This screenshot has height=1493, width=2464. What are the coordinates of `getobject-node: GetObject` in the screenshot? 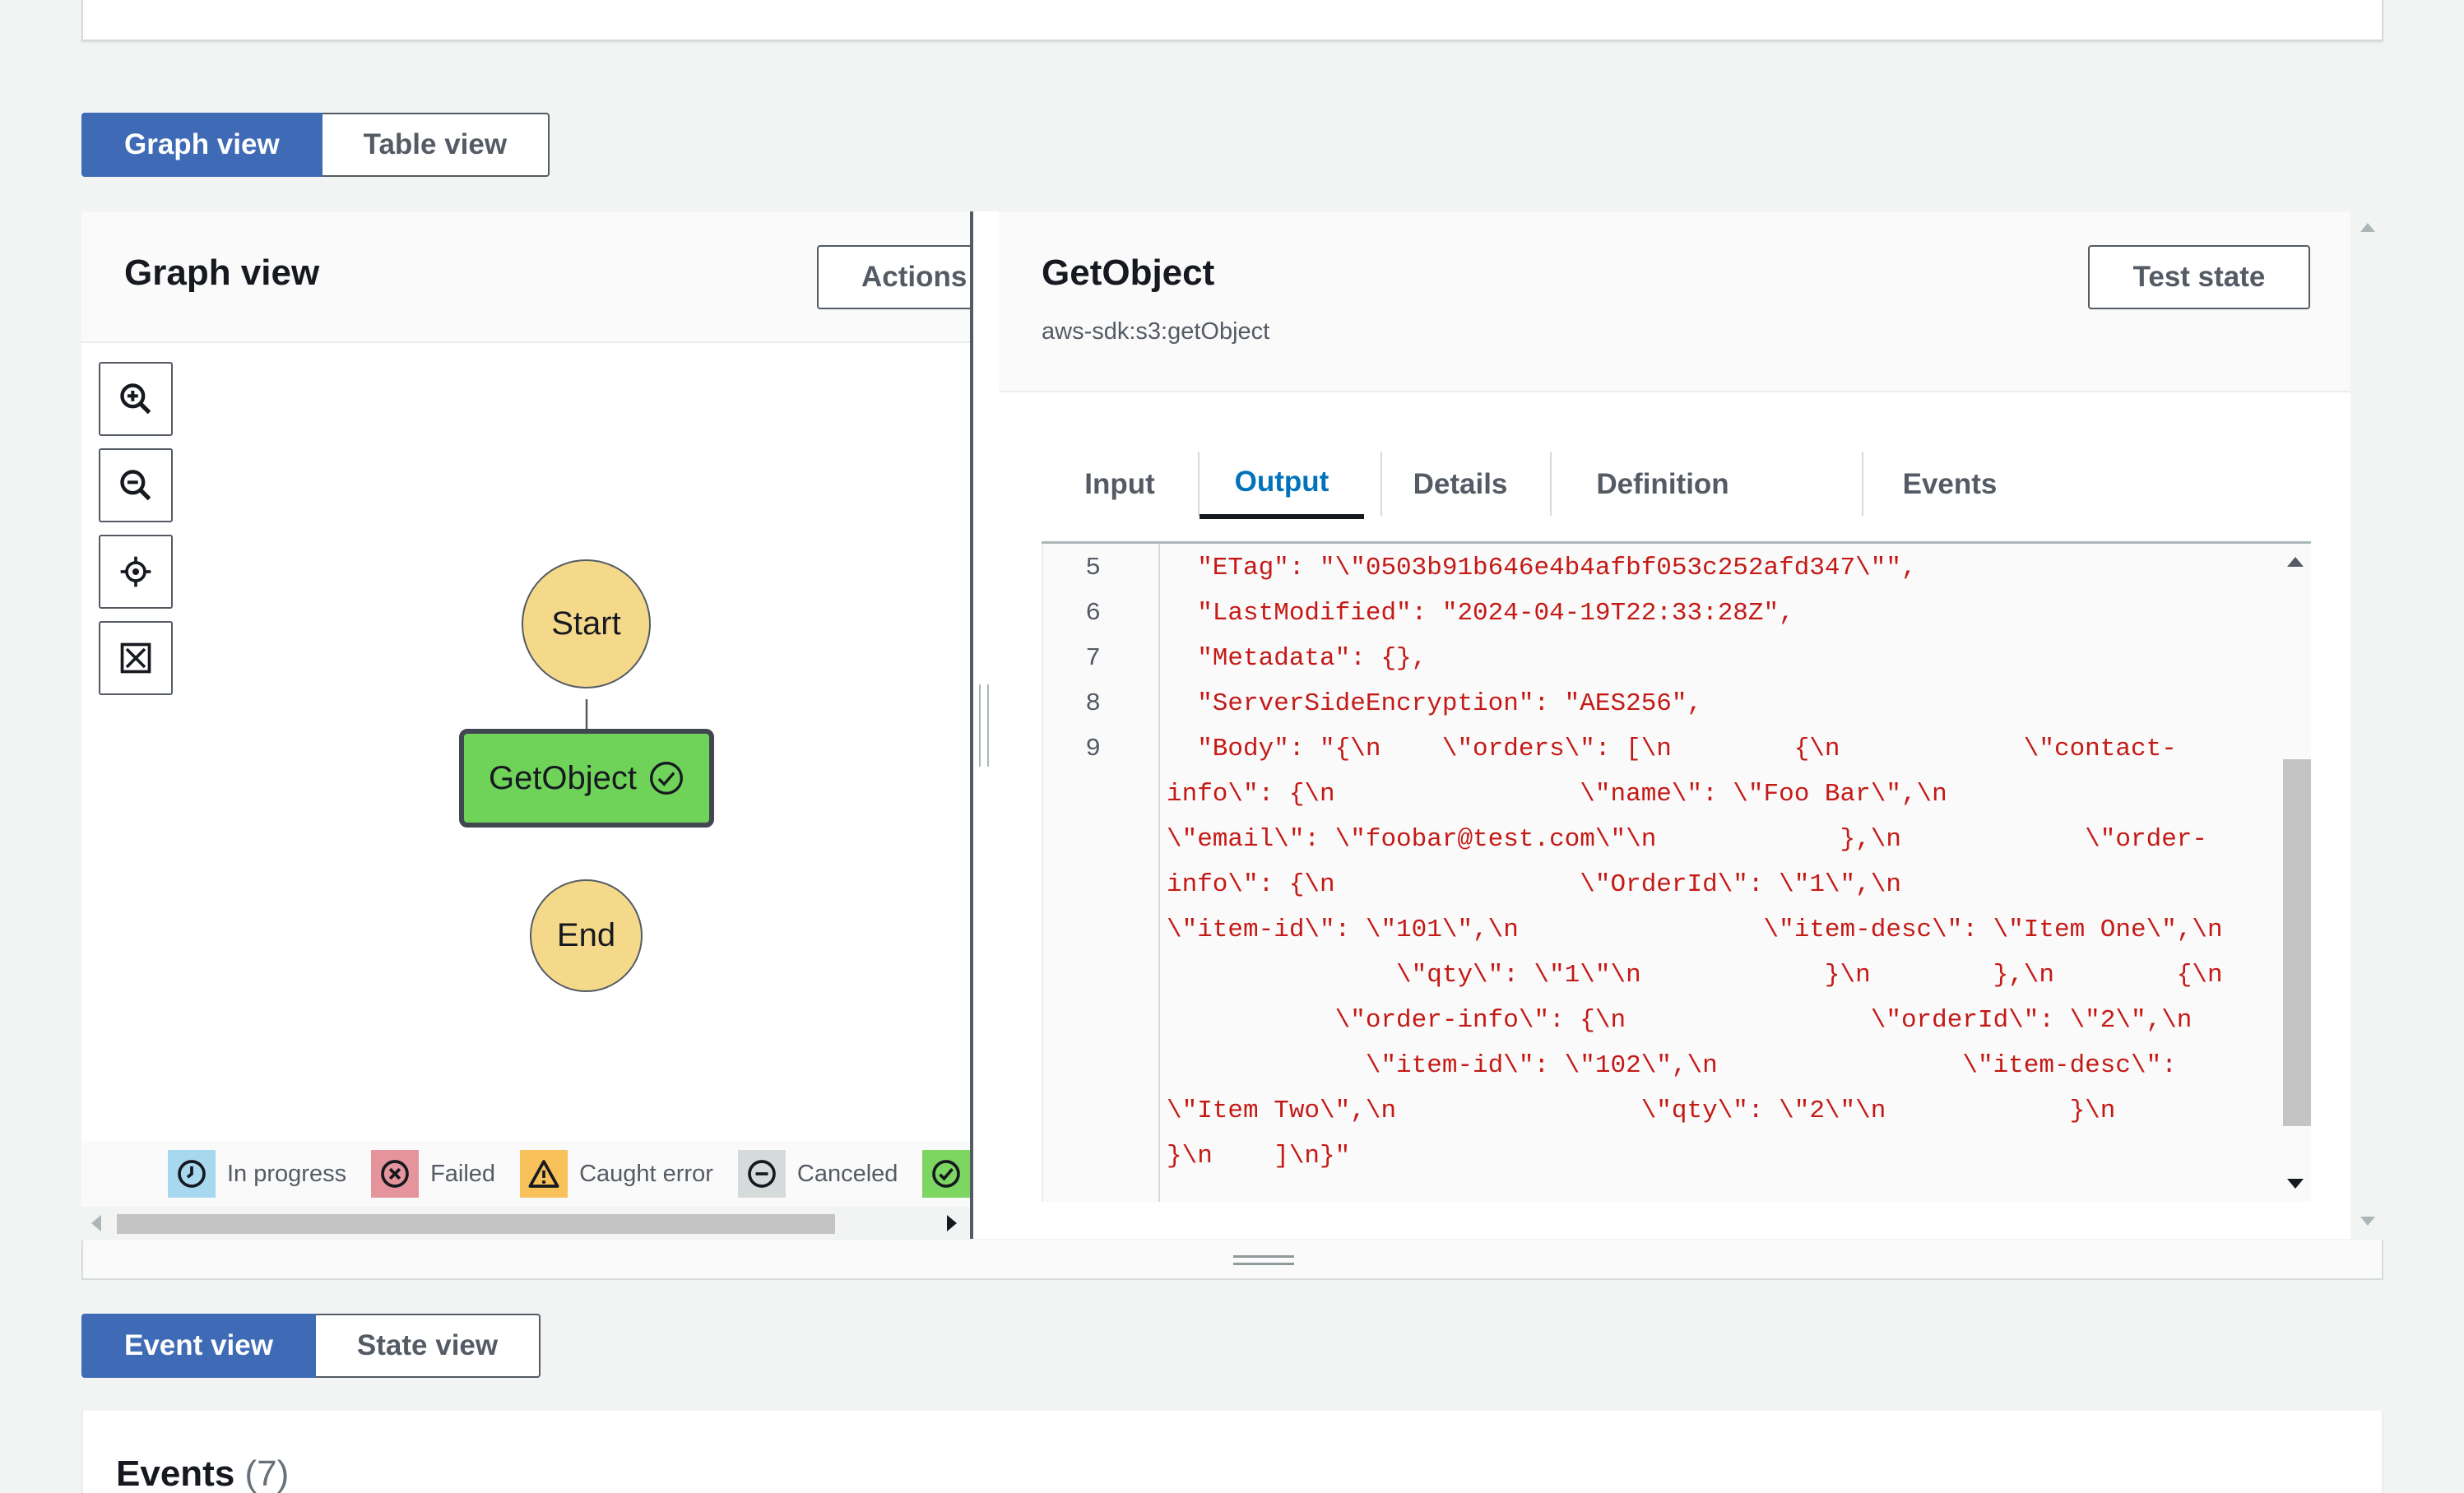 It's located at (586, 779).